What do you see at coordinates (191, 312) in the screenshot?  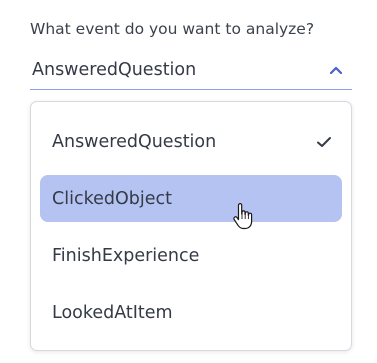 I see `option-looked-at-item: LookedAtItem` at bounding box center [191, 312].